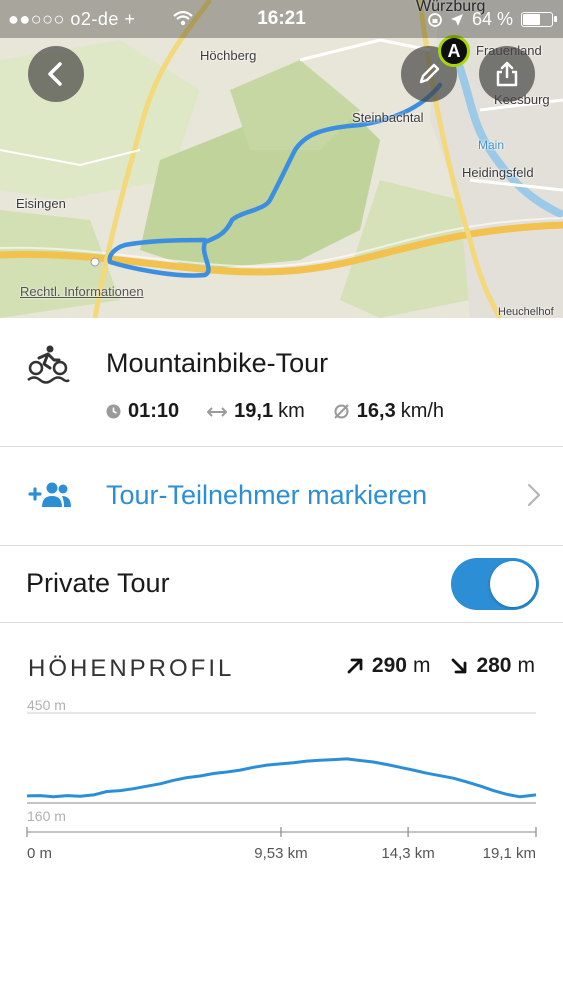 The height and width of the screenshot is (1000, 563). I want to click on battery-fill, so click(531, 19).